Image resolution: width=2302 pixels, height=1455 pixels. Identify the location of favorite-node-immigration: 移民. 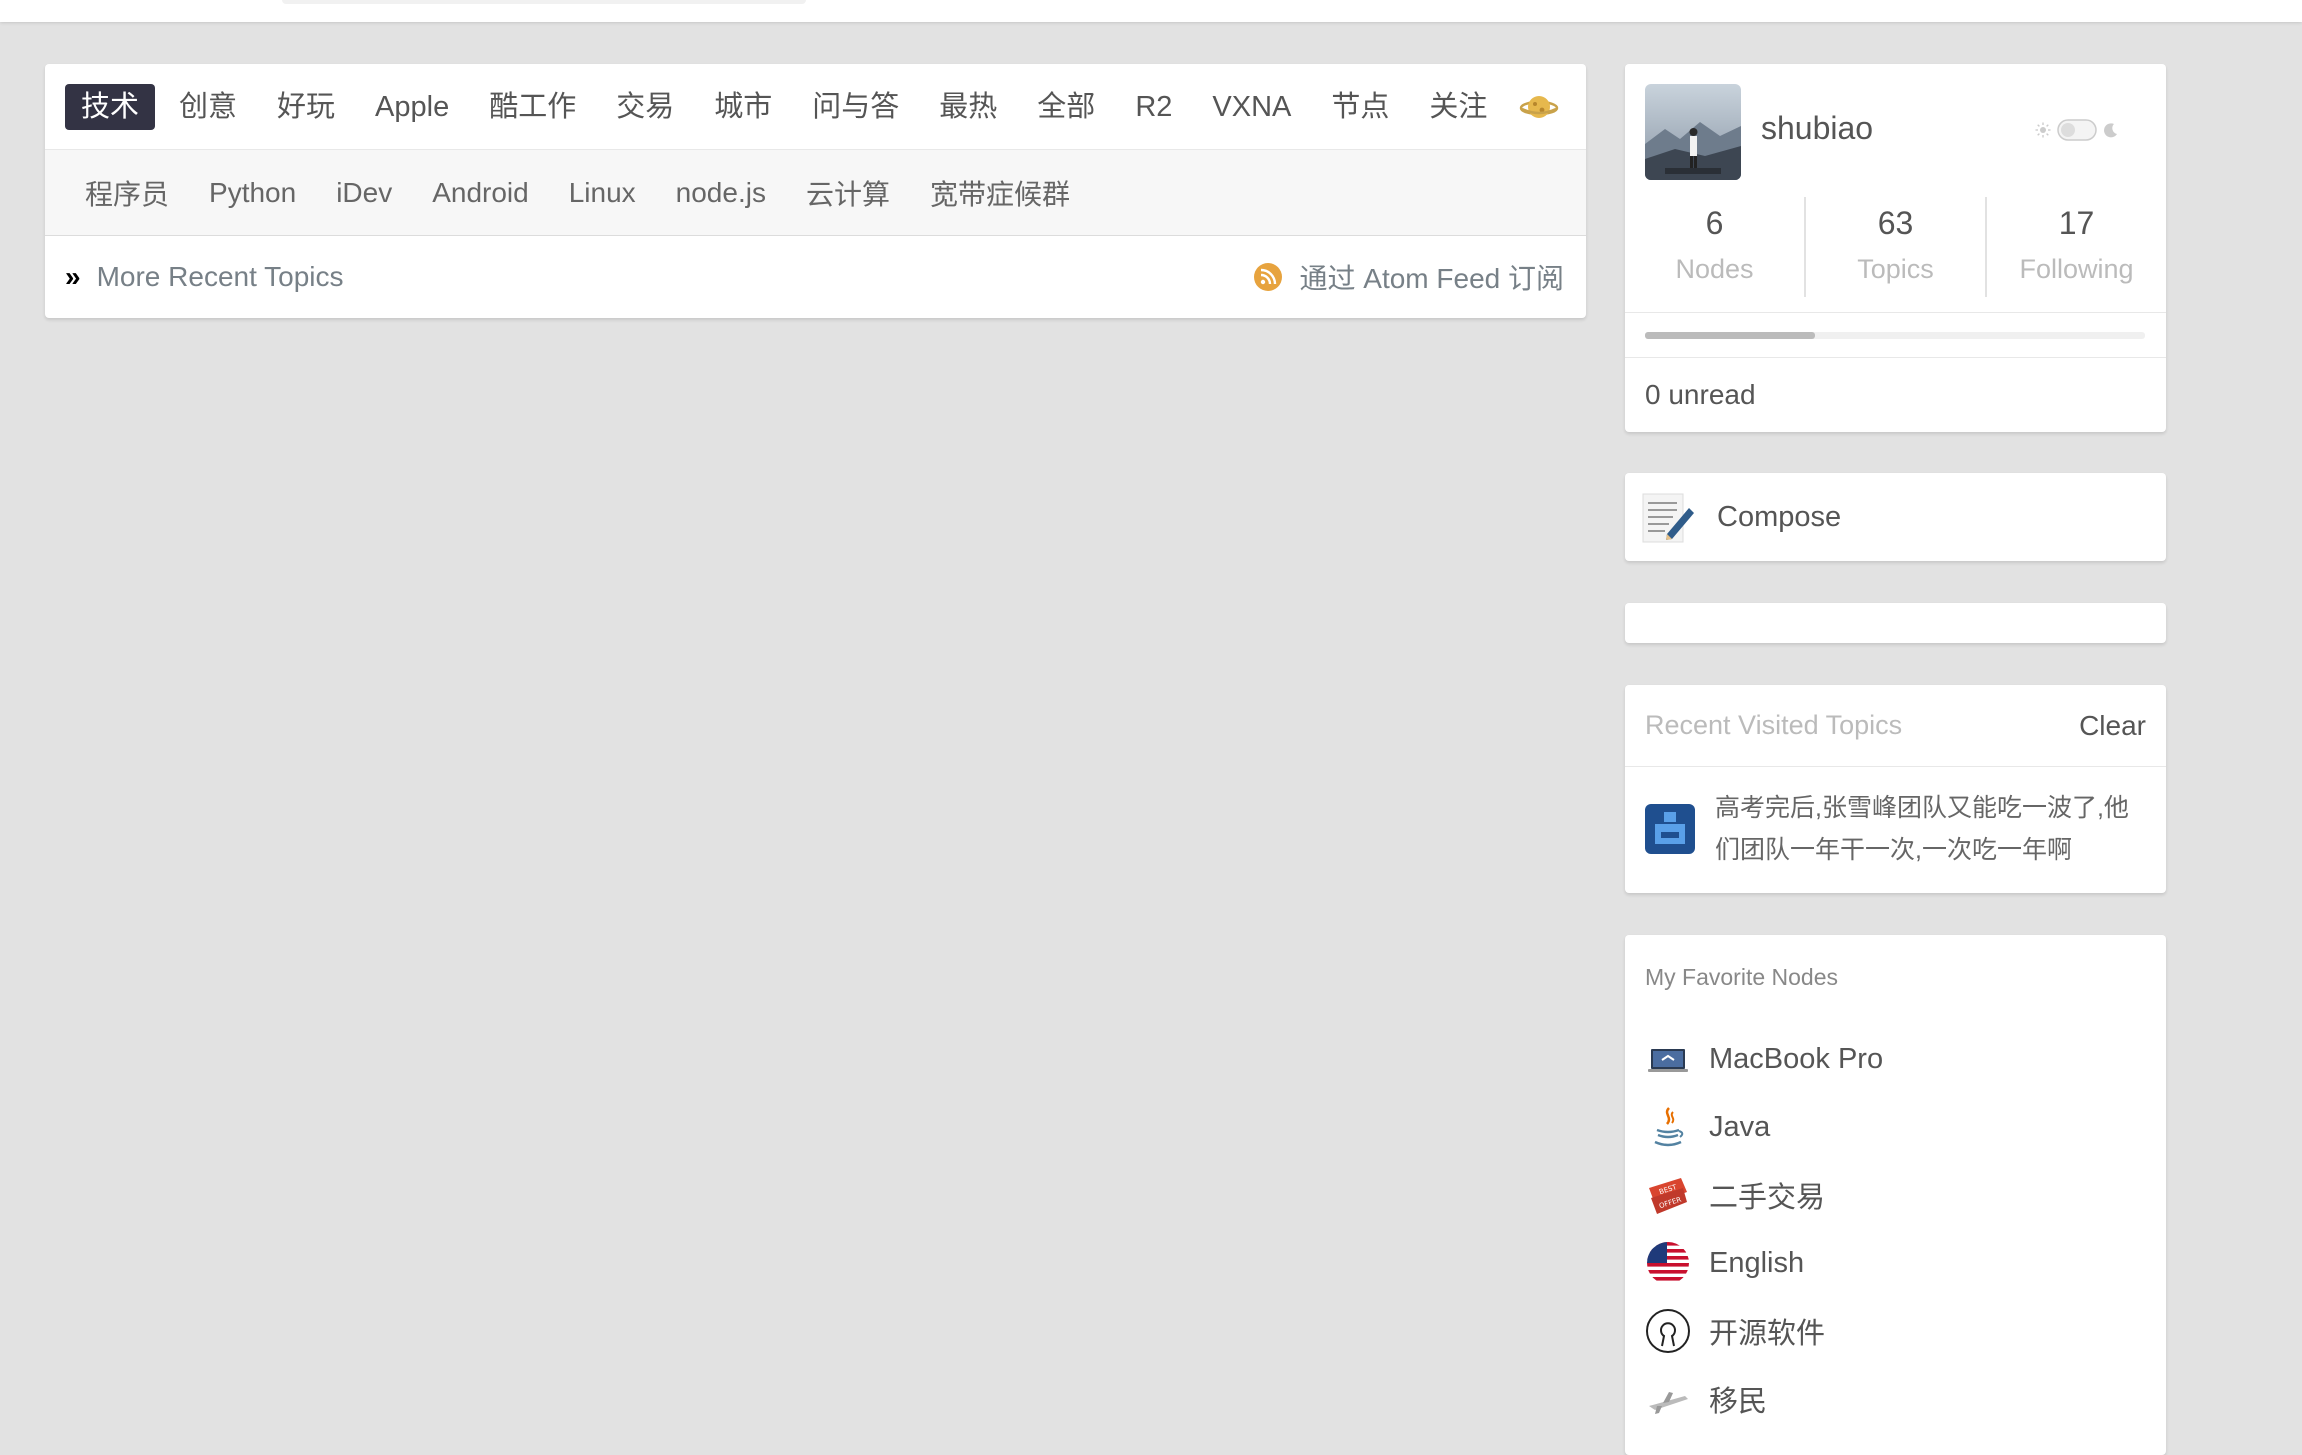
(1764, 1399).